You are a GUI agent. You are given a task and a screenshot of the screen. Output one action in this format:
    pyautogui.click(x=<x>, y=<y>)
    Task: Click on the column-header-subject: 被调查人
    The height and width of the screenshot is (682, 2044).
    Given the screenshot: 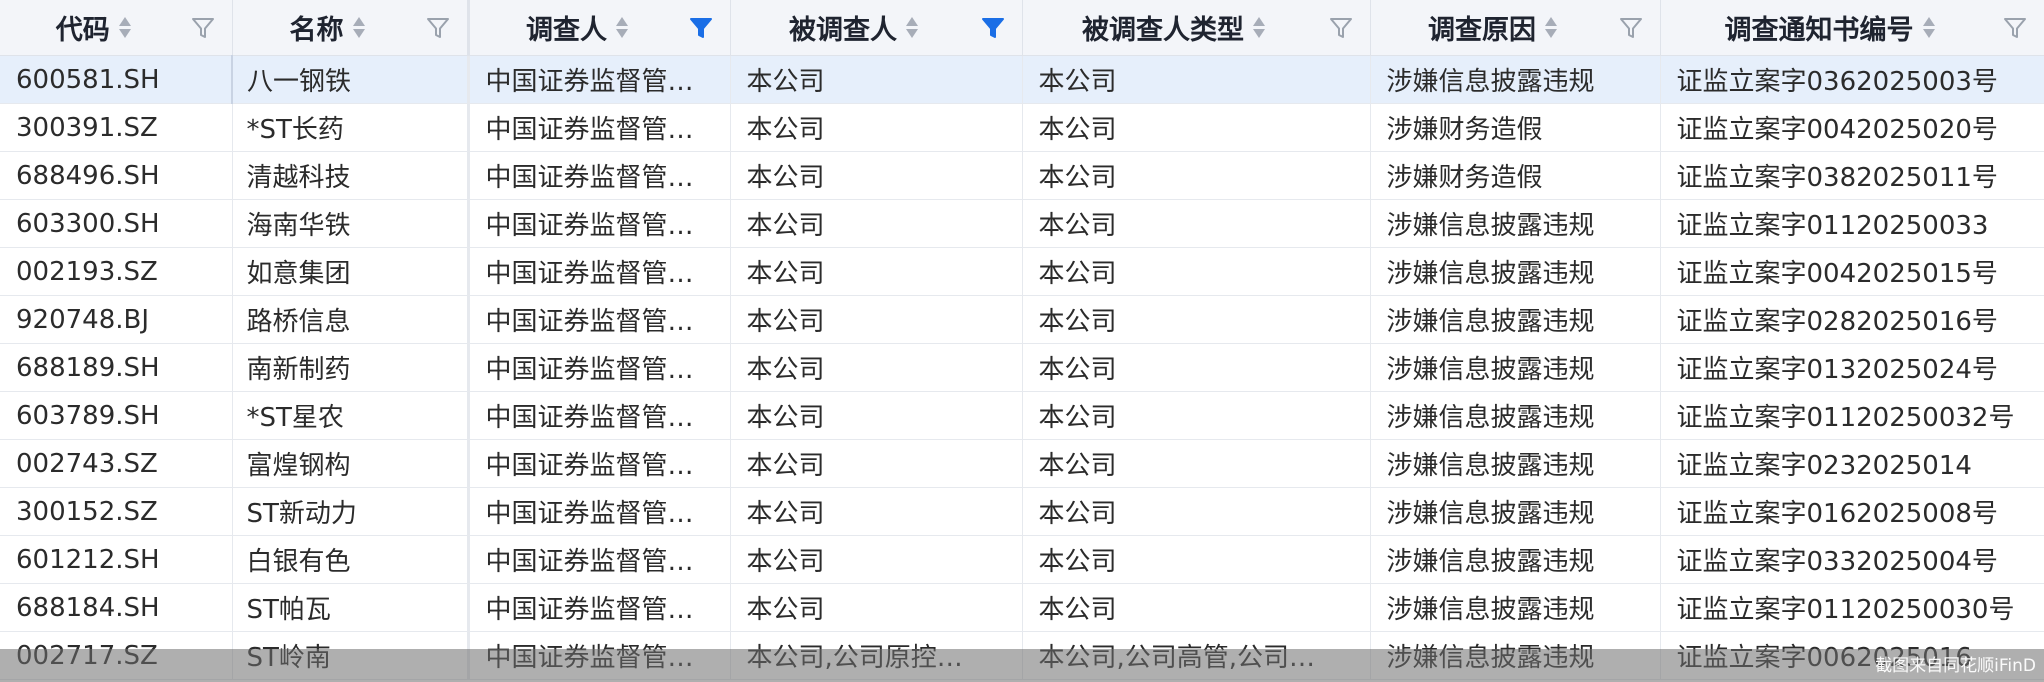 What is the action you would take?
    pyautogui.click(x=876, y=28)
    